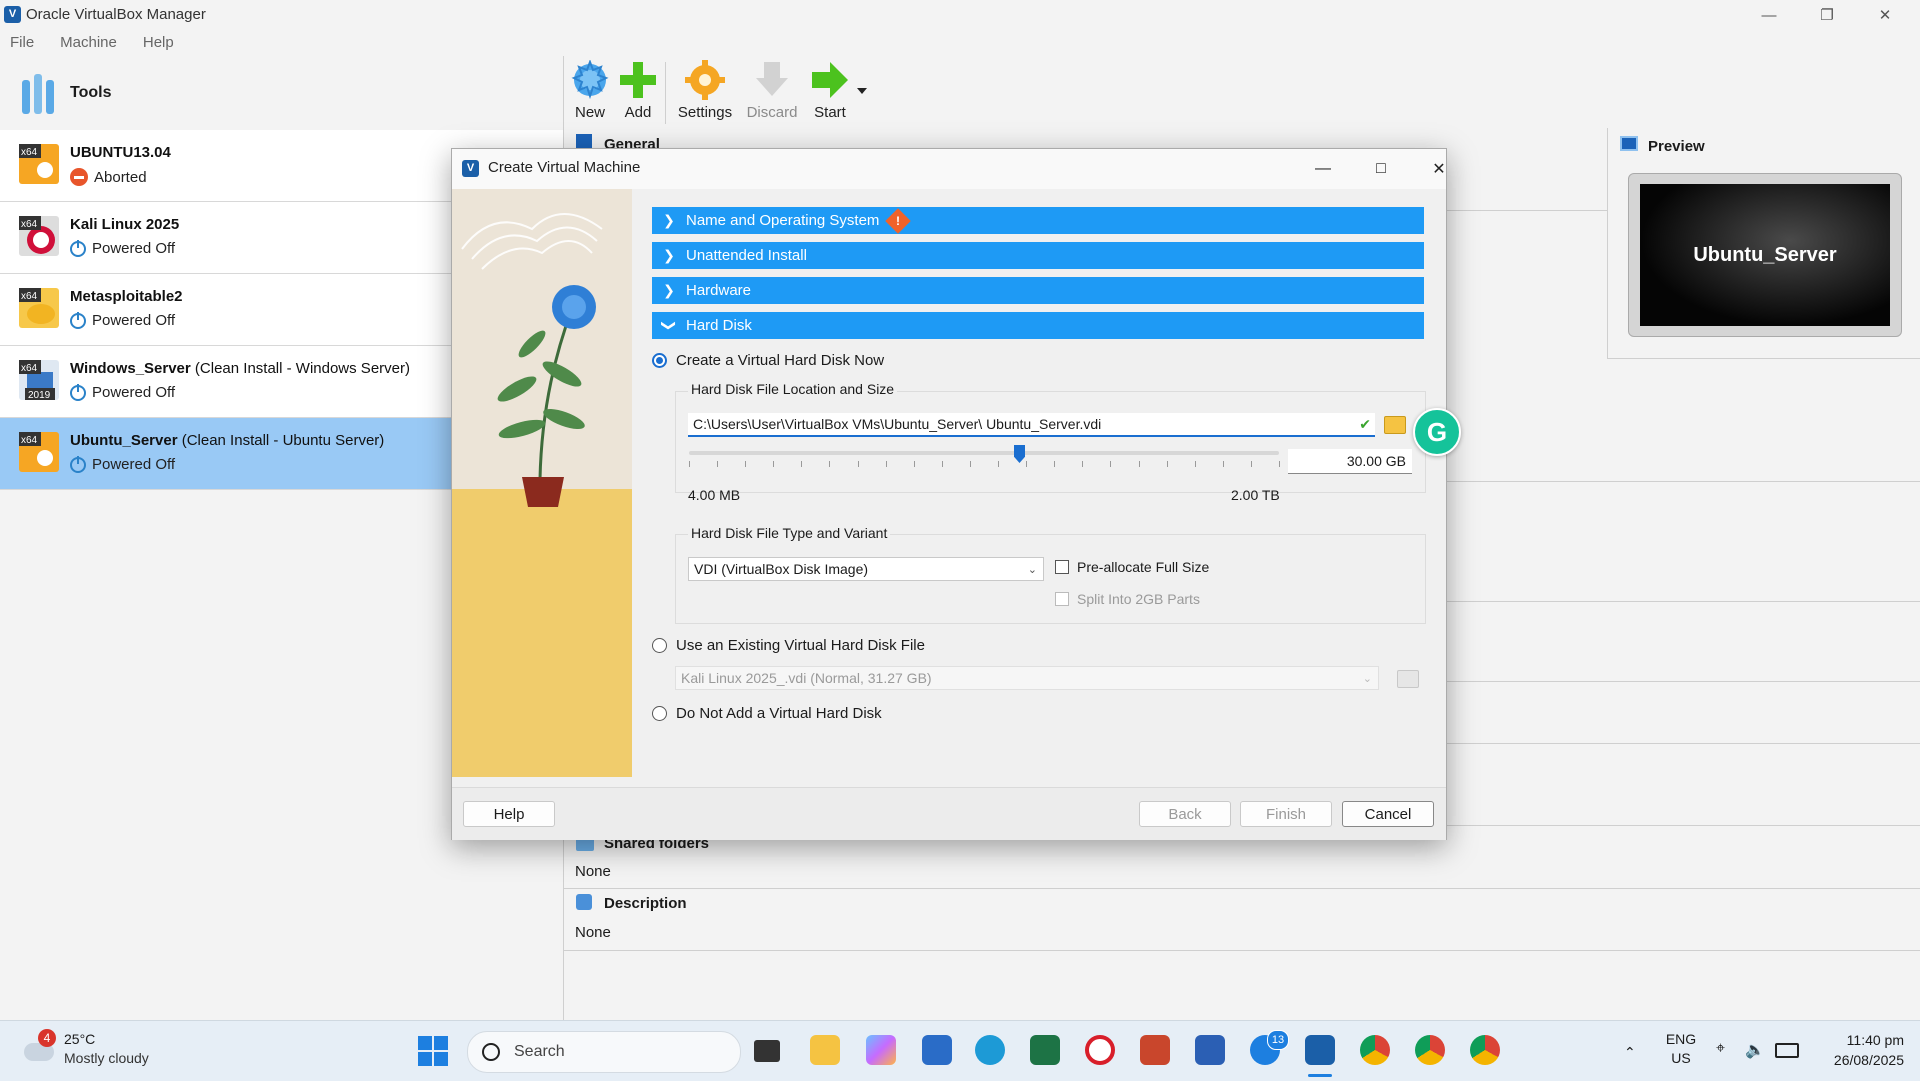 The image size is (1920, 1081). Describe the element at coordinates (1038, 325) in the screenshot. I see `section-hard-disk: ❯ Hard Disk` at that location.